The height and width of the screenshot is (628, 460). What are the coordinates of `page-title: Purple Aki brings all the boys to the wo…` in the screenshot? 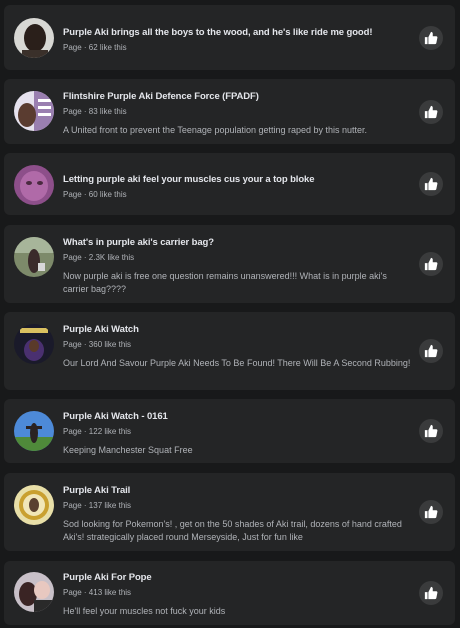 It's located at (237, 33).